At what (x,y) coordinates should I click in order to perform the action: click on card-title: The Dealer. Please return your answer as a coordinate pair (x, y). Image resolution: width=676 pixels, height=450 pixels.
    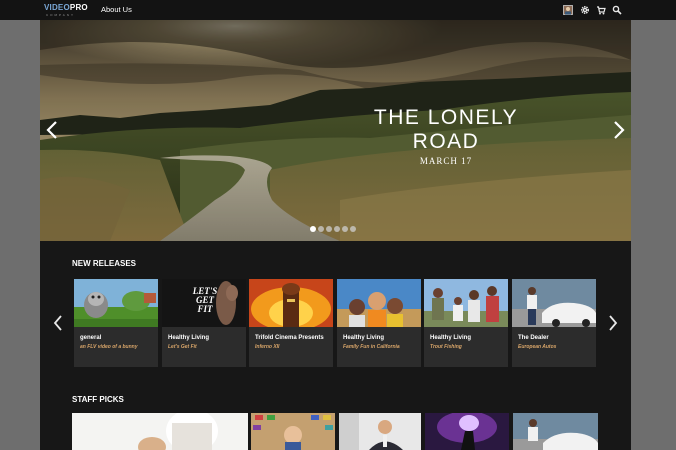
    Looking at the image, I should click on (533, 338).